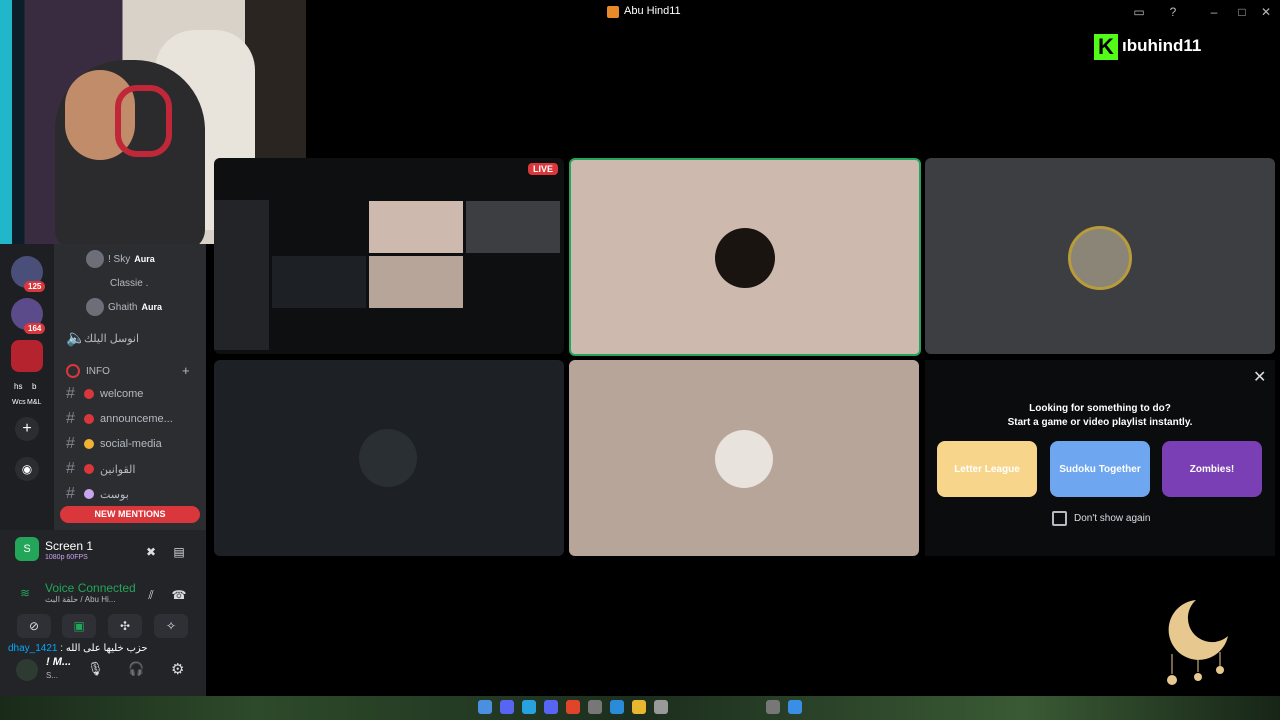 The width and height of the screenshot is (1280, 720). I want to click on member-name: Classie ., so click(129, 283).